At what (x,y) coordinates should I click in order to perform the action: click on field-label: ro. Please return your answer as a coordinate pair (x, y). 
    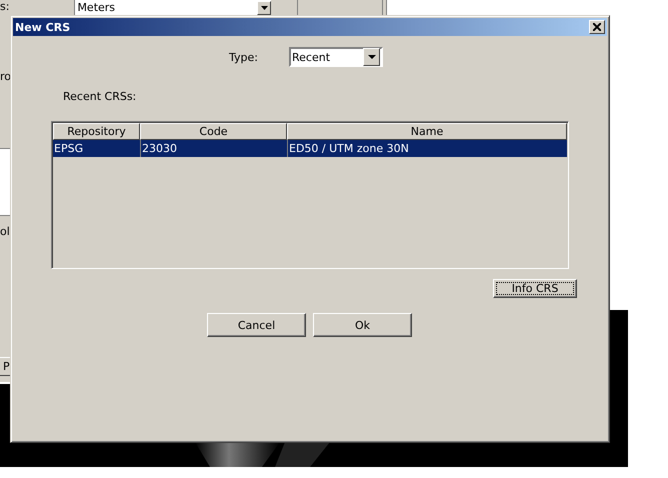
    Looking at the image, I should click on (6, 77).